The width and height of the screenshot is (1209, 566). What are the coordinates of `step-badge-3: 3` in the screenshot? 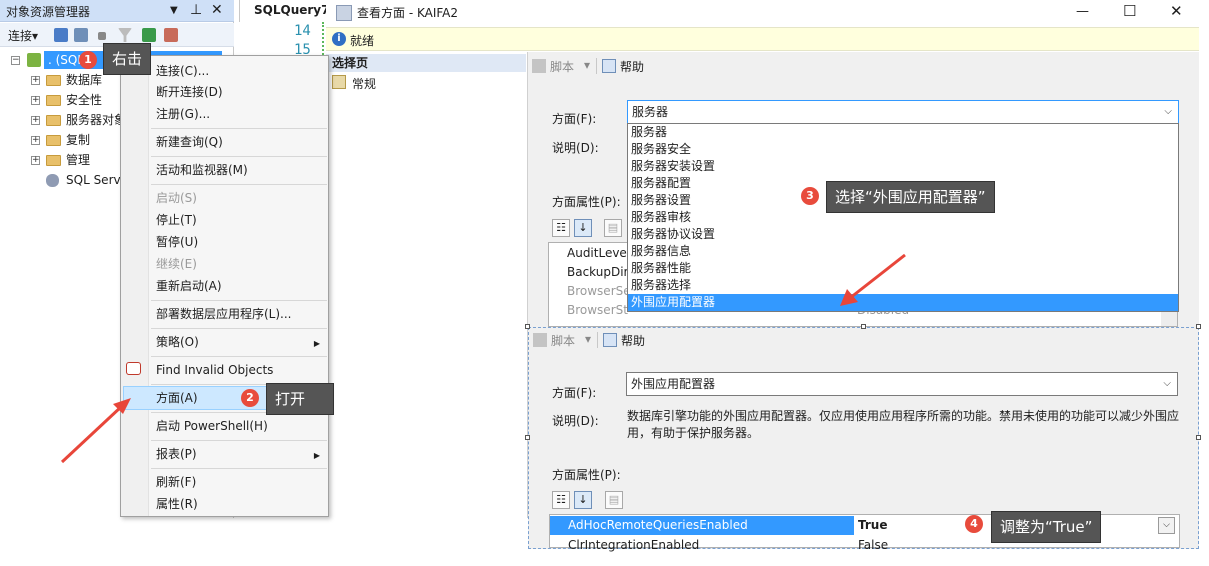 It's located at (810, 196).